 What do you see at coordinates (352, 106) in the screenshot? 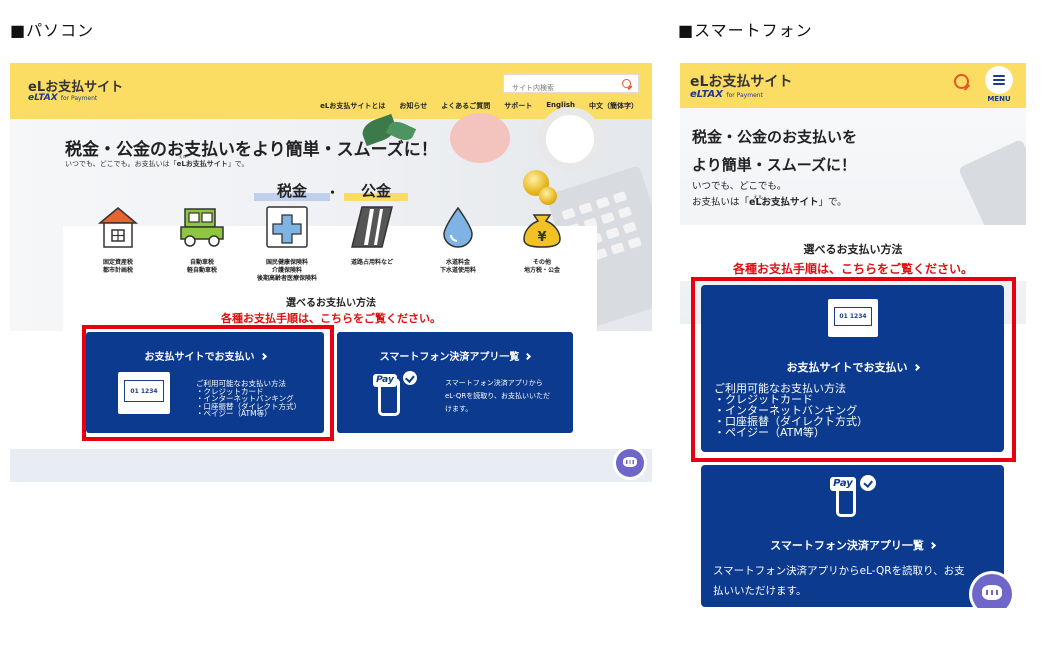
I see `nav-about: eLお支払サイトとは` at bounding box center [352, 106].